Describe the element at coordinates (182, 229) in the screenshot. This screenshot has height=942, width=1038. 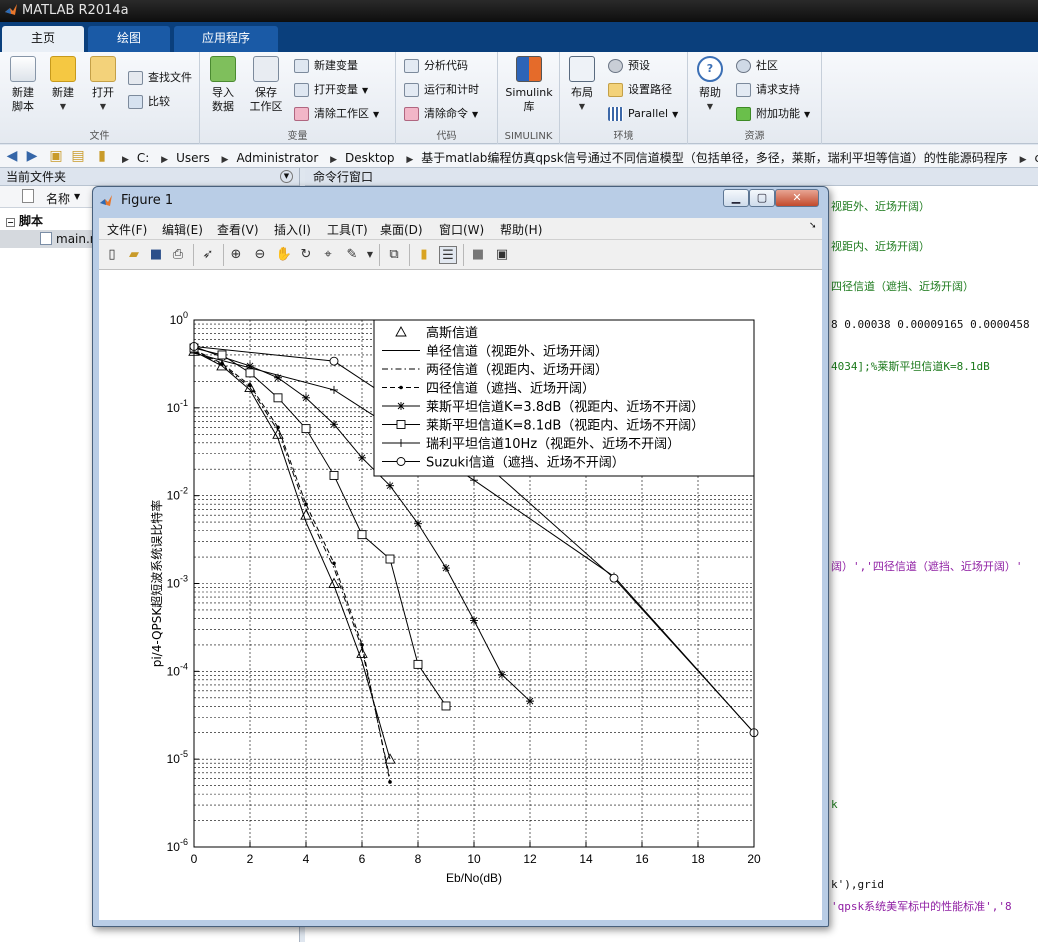
I see `menu-edit: 编辑(E)` at that location.